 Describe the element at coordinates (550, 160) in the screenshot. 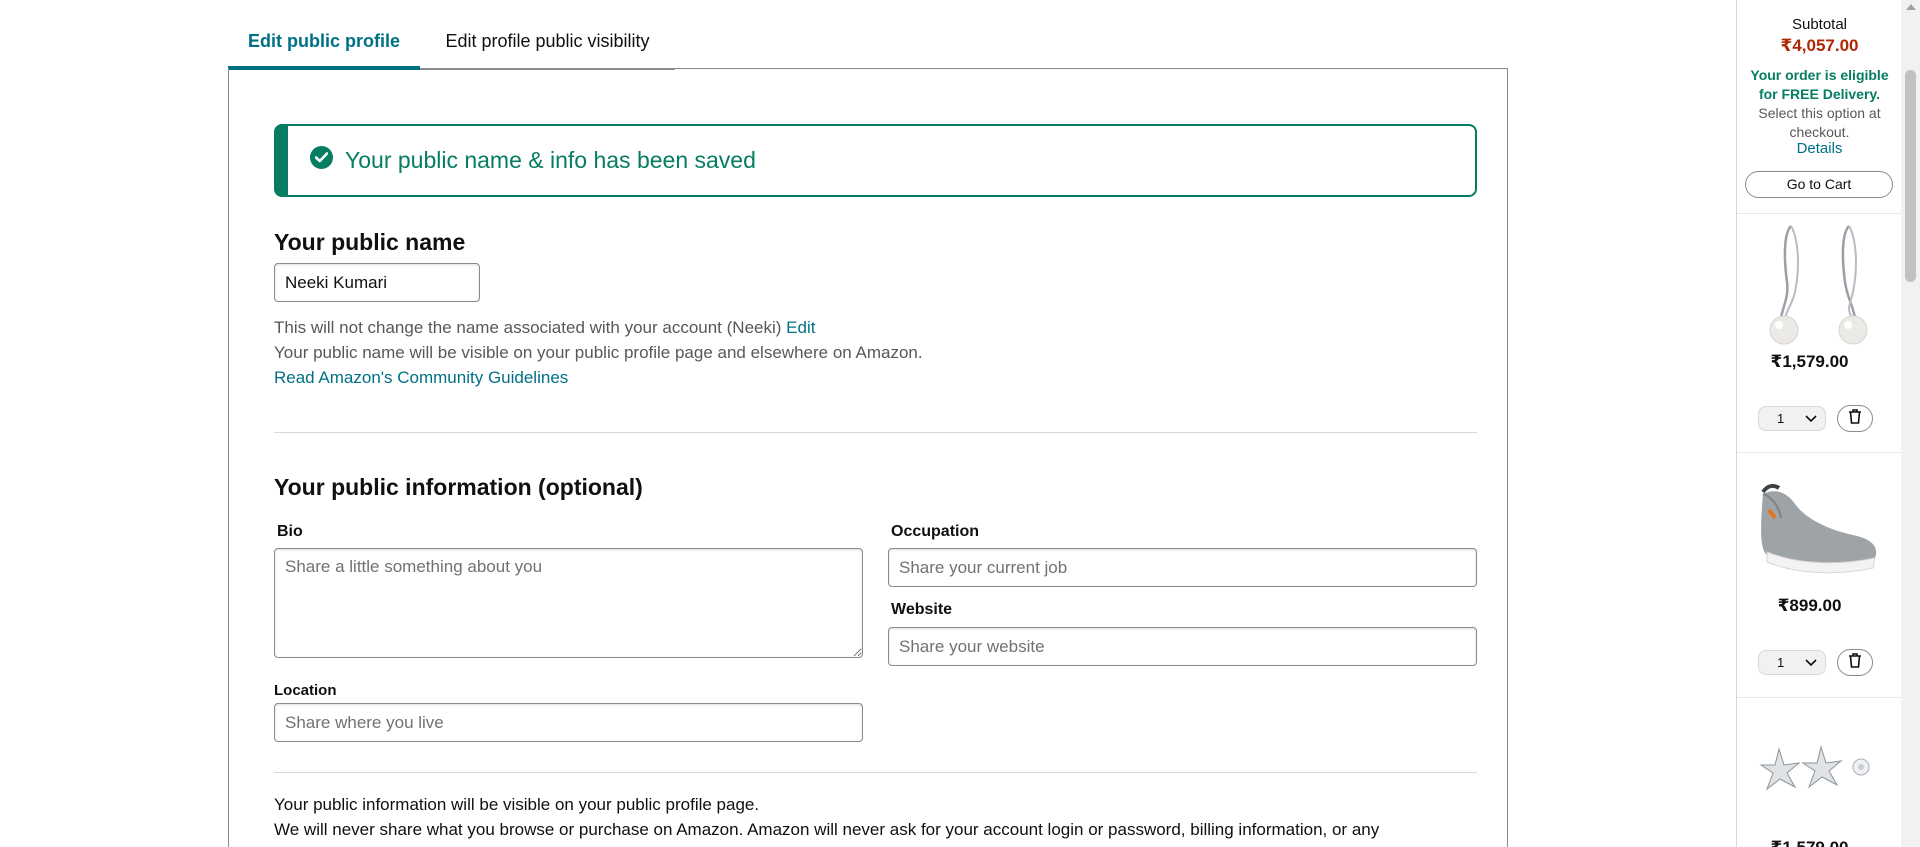

I see `alert-message: Your public name & info has been saved` at that location.